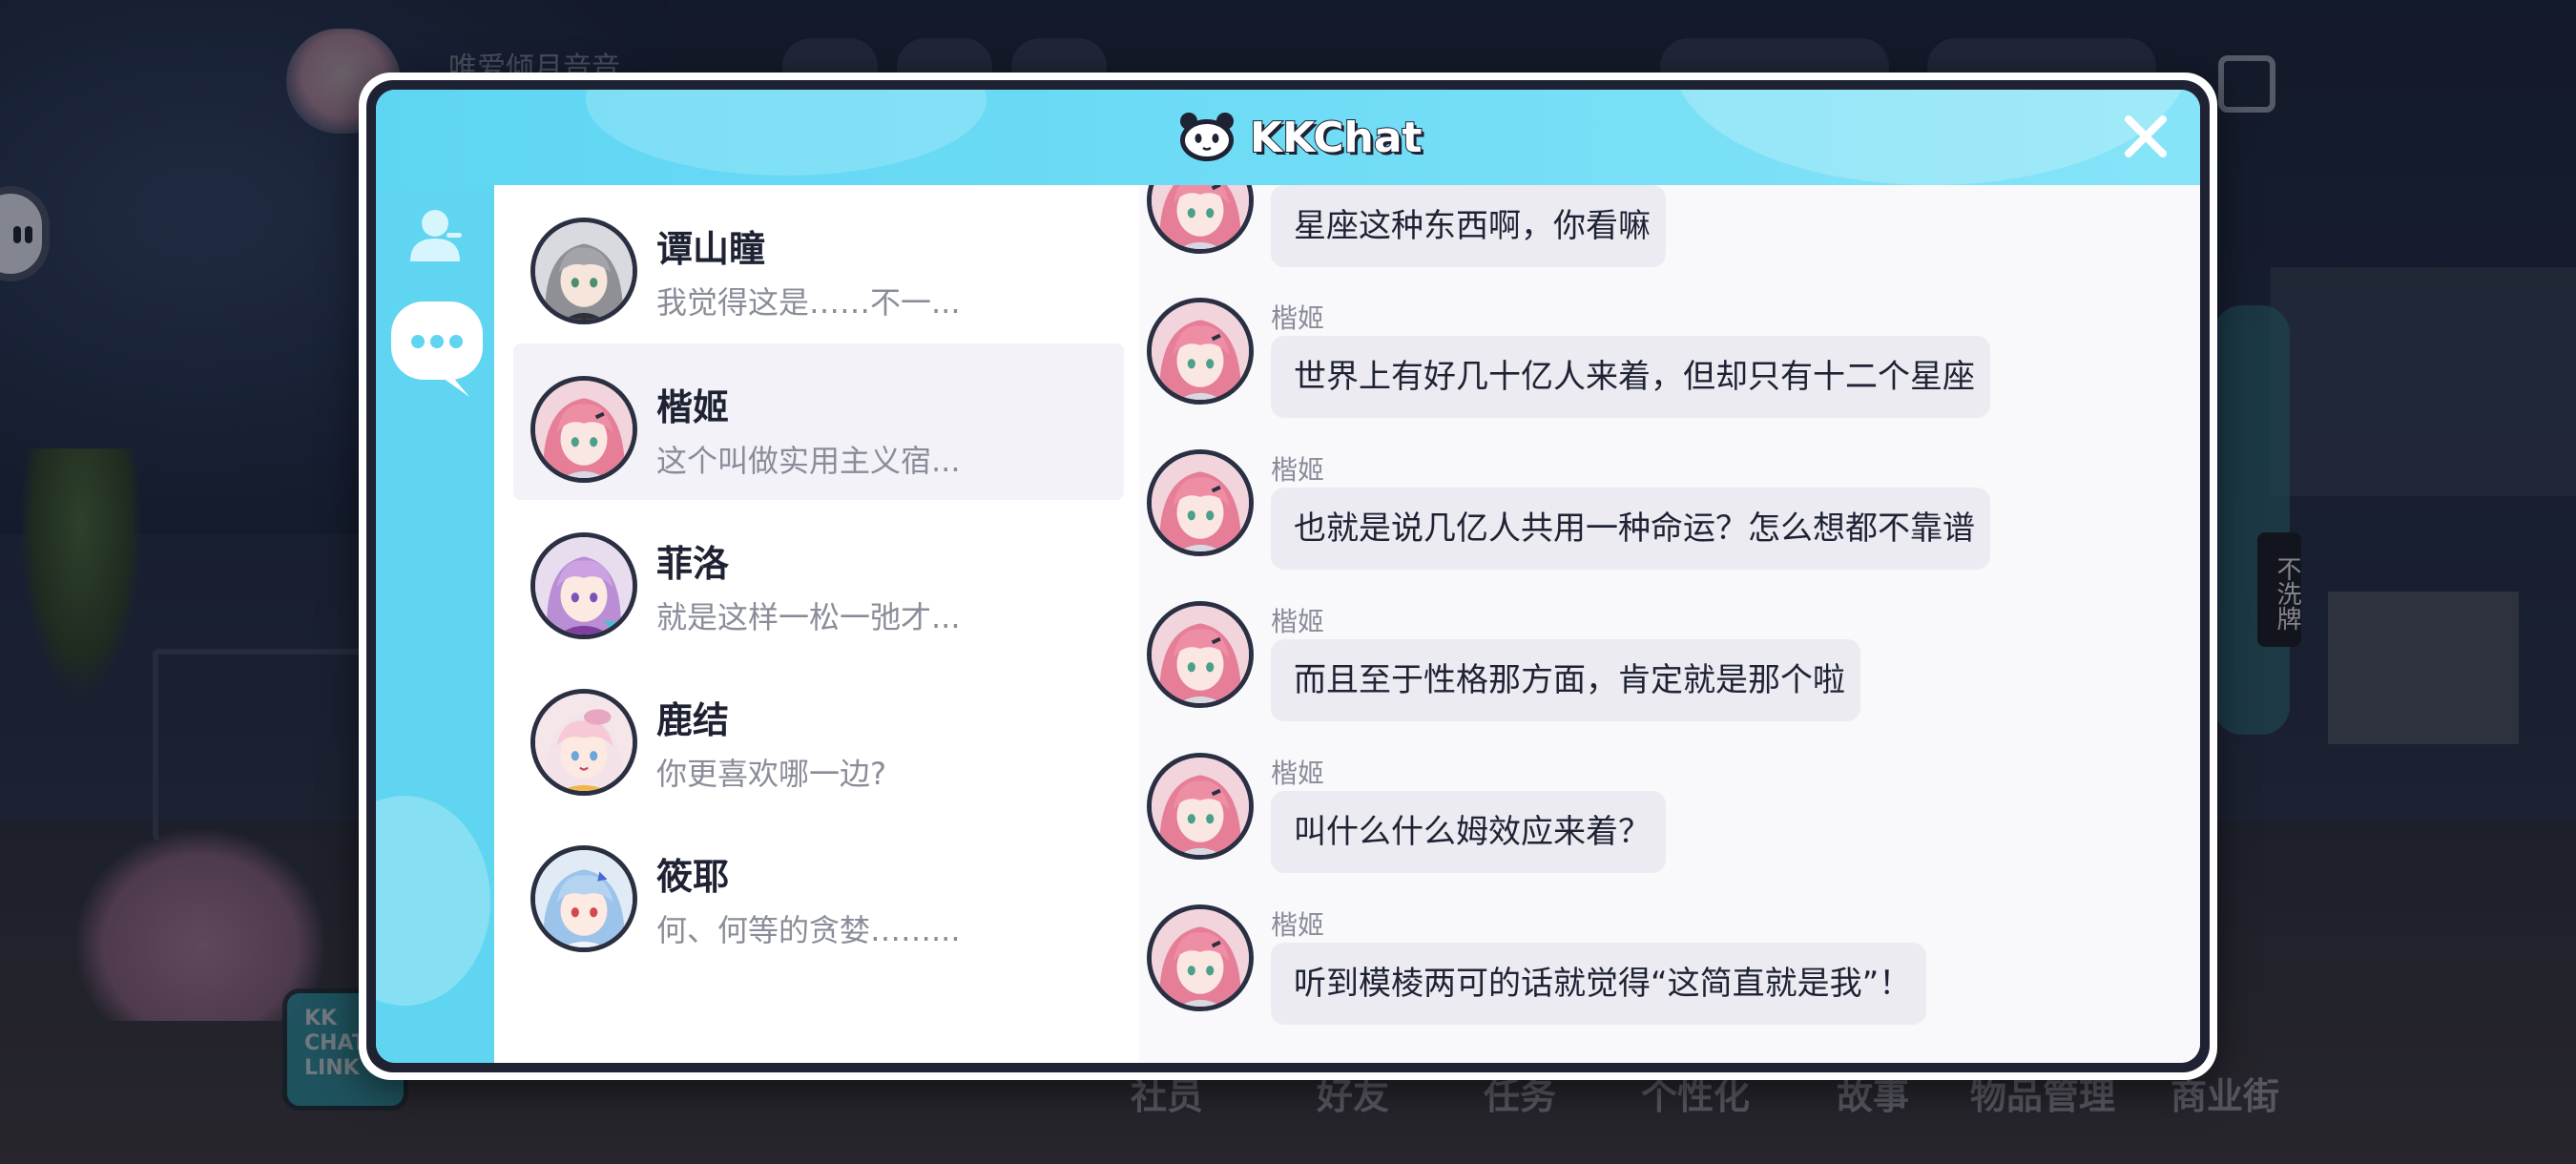 The width and height of the screenshot is (2576, 1164). Describe the element at coordinates (1468, 832) in the screenshot. I see `message-bubble: 叫什么什么姆效应来着？` at that location.